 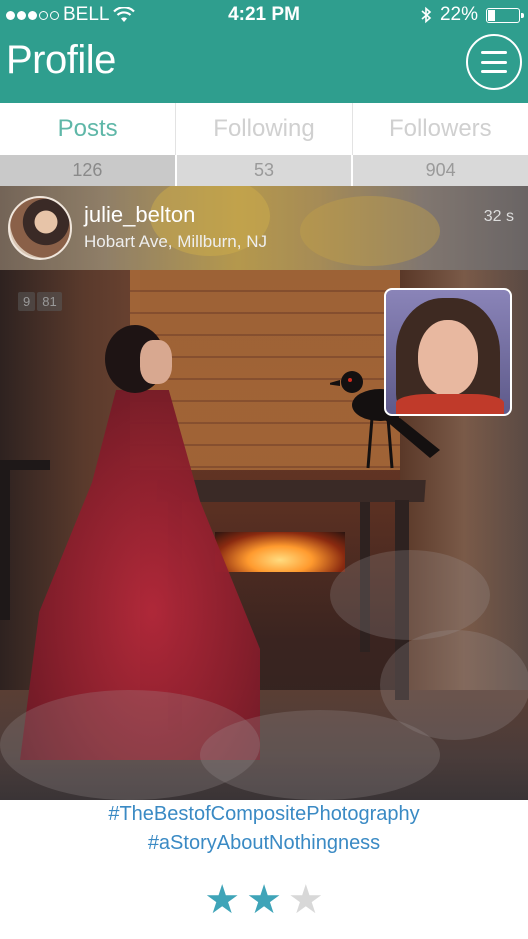 What do you see at coordinates (40, 228) in the screenshot?
I see `avatar` at bounding box center [40, 228].